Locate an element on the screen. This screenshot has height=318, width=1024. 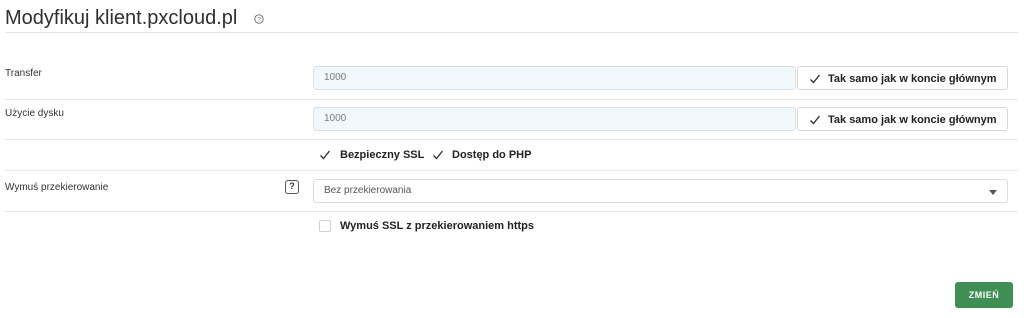
force-ssl-checkbox is located at coordinates (325, 226).